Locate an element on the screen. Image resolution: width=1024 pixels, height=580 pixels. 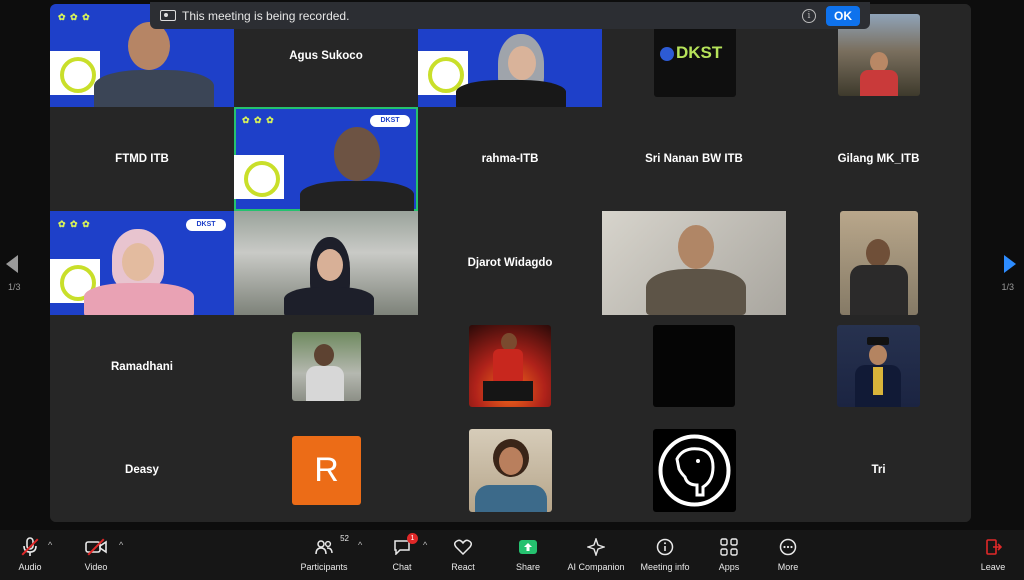
blank-avatar is located at coordinates (694, 366).